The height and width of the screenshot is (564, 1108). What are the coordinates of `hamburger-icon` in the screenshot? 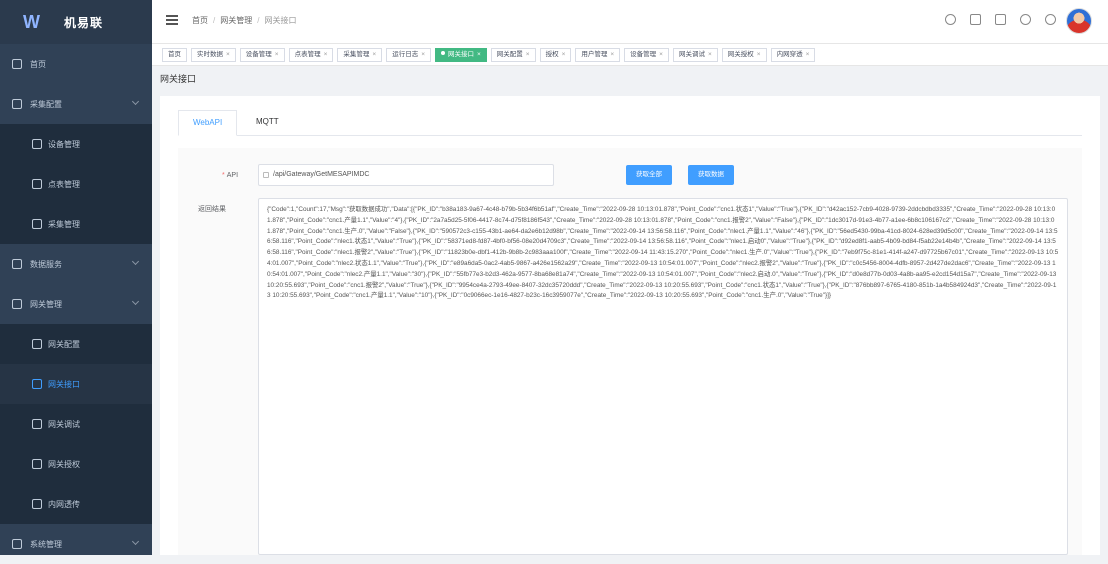 It's located at (172, 20).